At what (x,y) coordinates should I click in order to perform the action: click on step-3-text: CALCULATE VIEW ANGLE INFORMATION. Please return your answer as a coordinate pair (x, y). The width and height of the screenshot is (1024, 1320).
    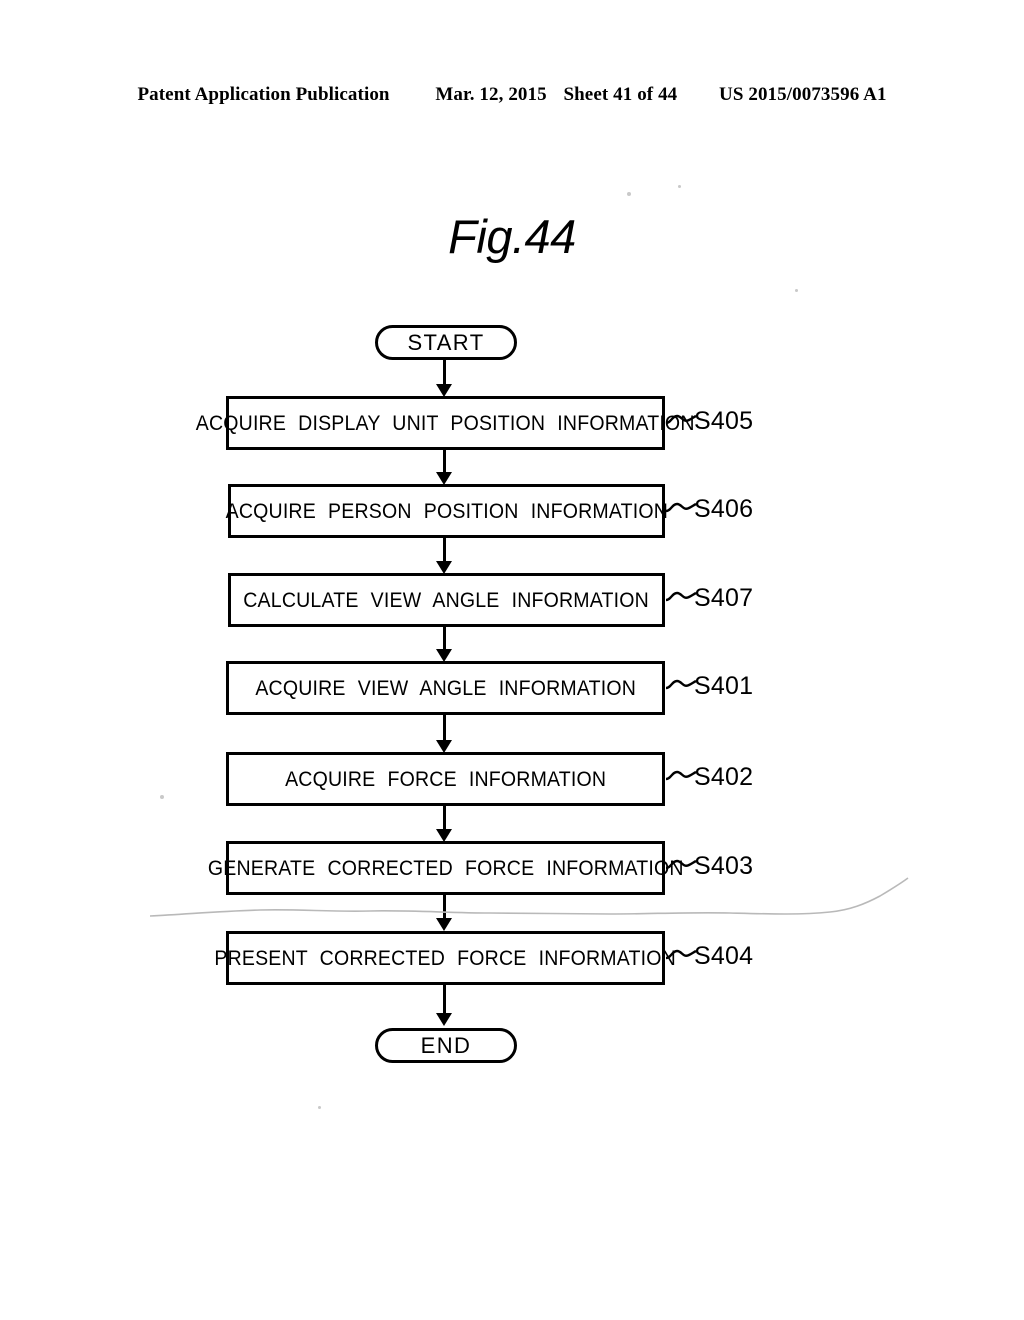
    Looking at the image, I should click on (446, 600).